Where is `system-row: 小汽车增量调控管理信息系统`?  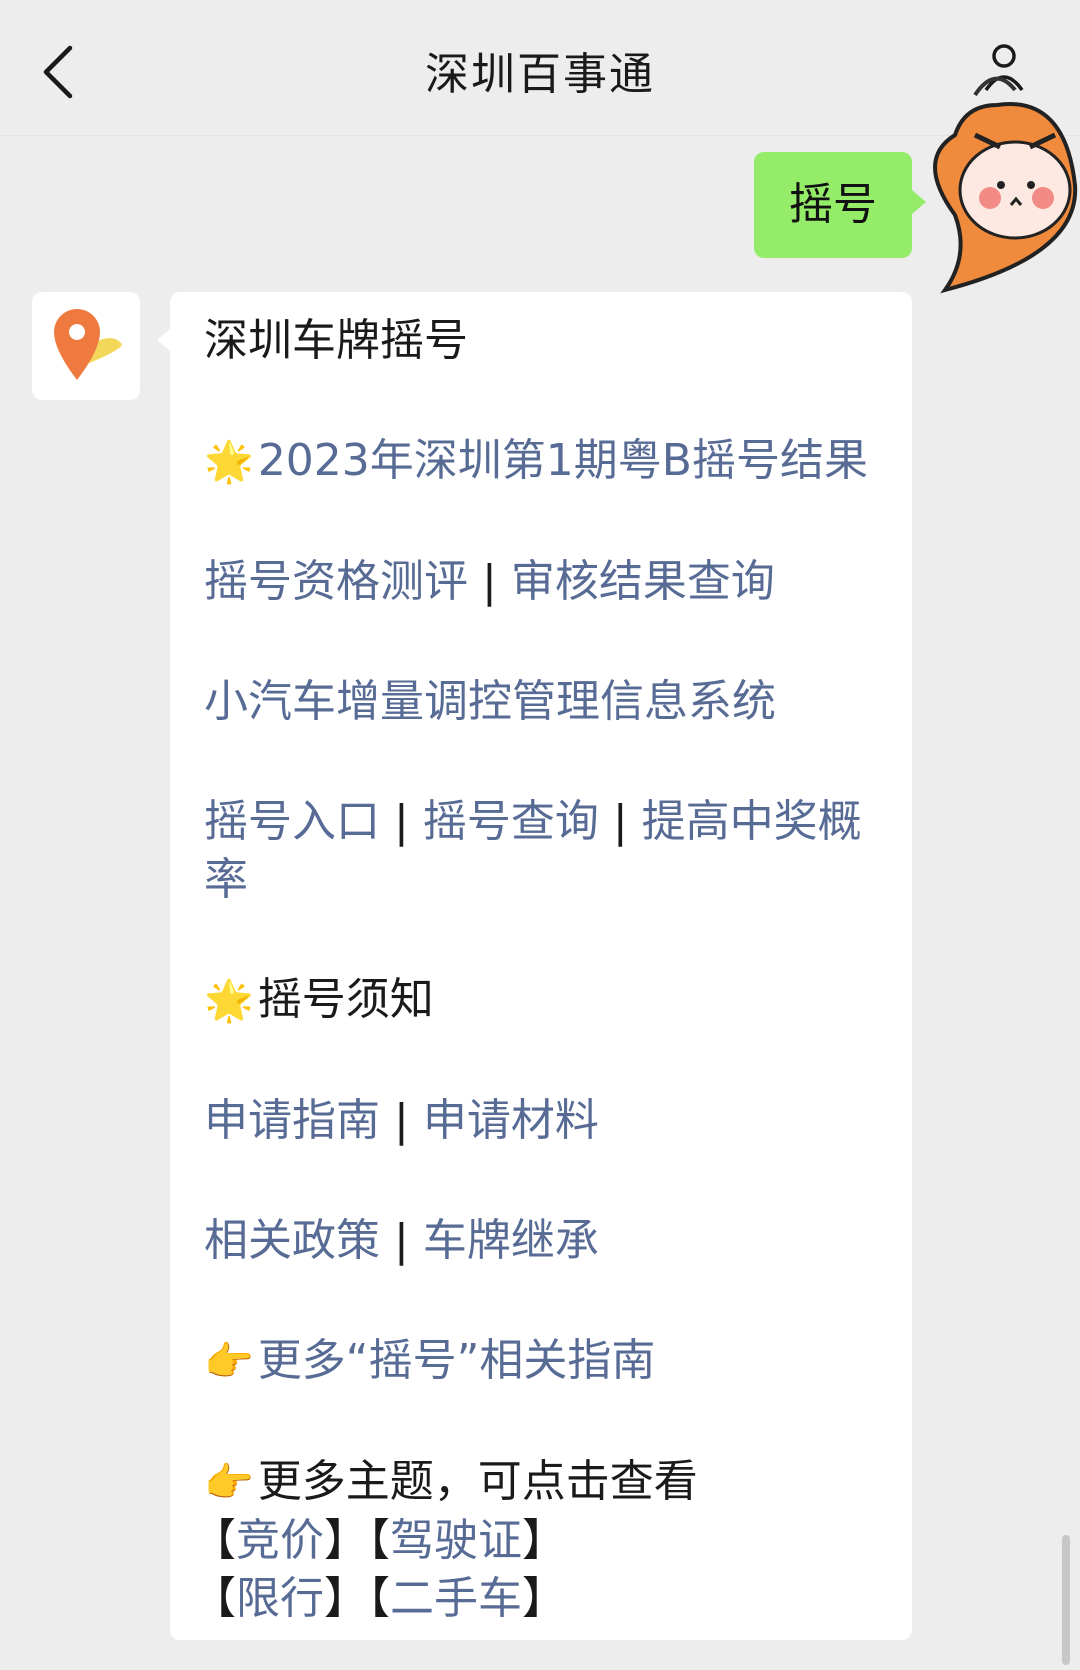 system-row: 小汽车增量调控管理信息系统 is located at coordinates (541, 702).